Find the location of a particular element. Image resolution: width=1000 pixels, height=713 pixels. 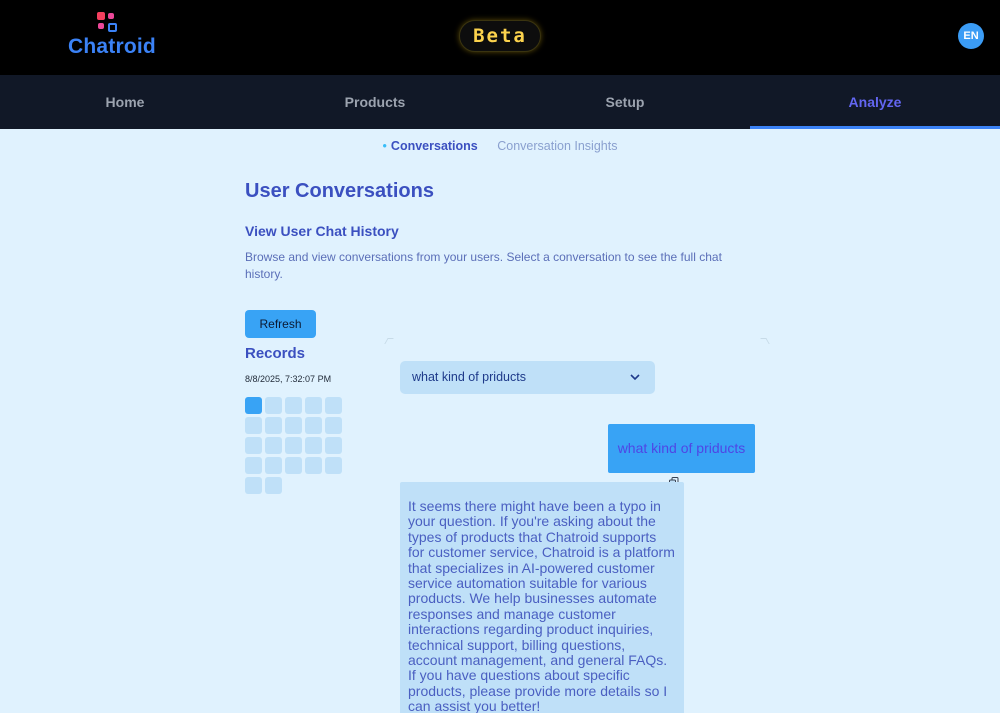

nav-item-analyze: Analyze is located at coordinates (875, 102).